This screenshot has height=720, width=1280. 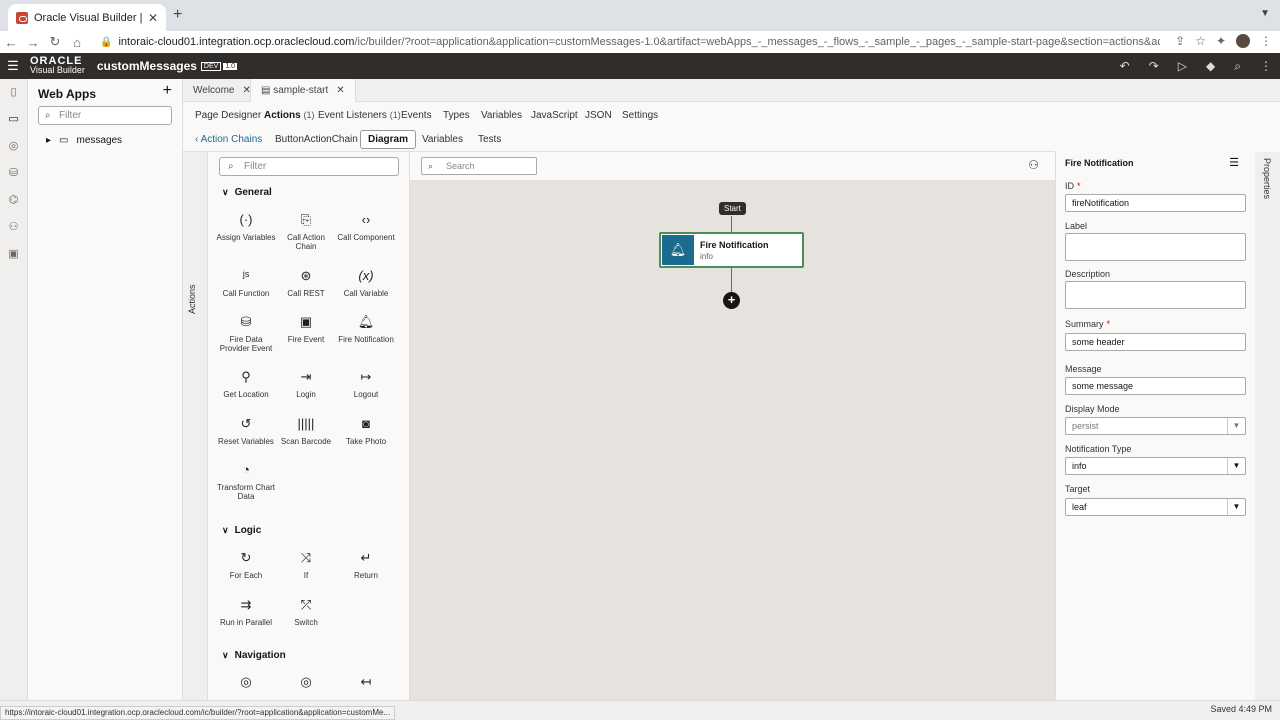 I want to click on web-apps-icon: ▭, so click(x=13, y=119).